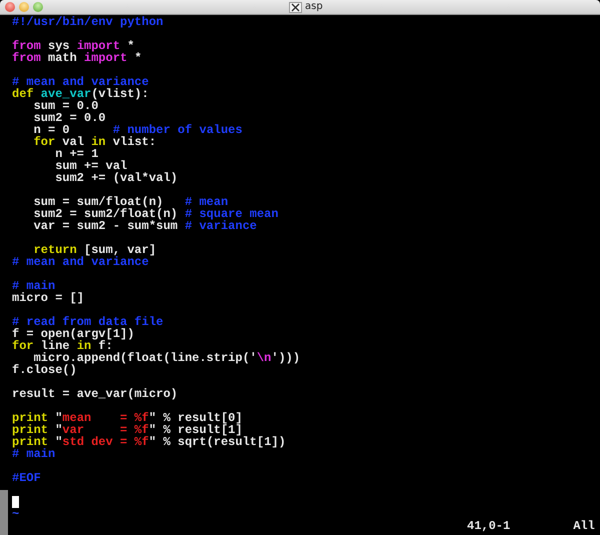 Image resolution: width=600 pixels, height=535 pixels. I want to click on code-line: result = ave_var(micro), so click(95, 394).